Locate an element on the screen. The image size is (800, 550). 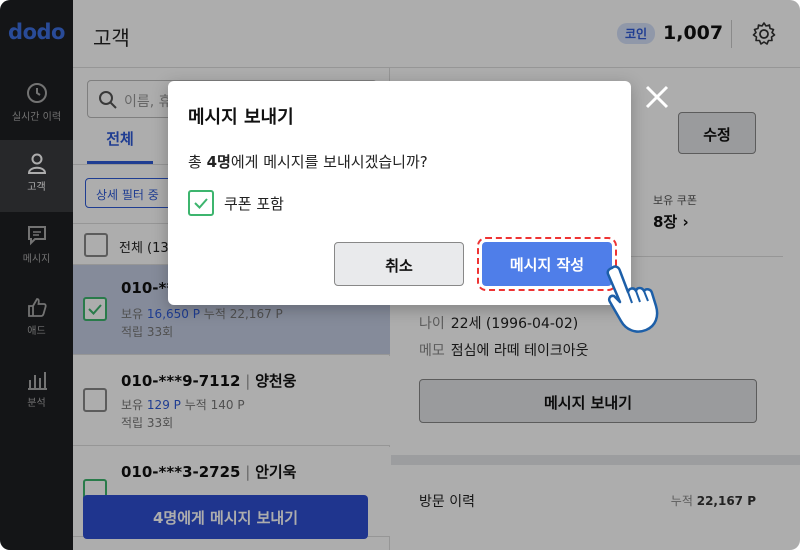
cancel-button: 취소 is located at coordinates (399, 264).